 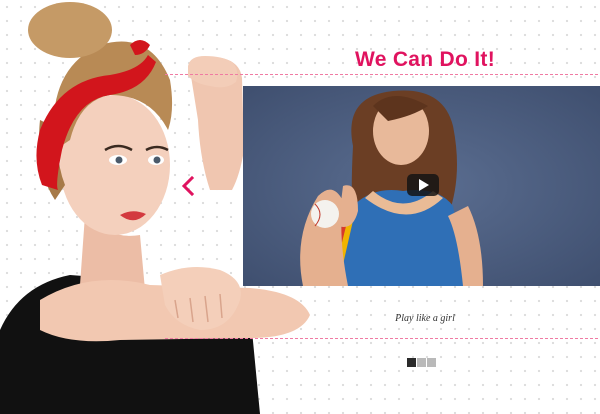 What do you see at coordinates (188, 186) in the screenshot?
I see `chevron-left-icon` at bounding box center [188, 186].